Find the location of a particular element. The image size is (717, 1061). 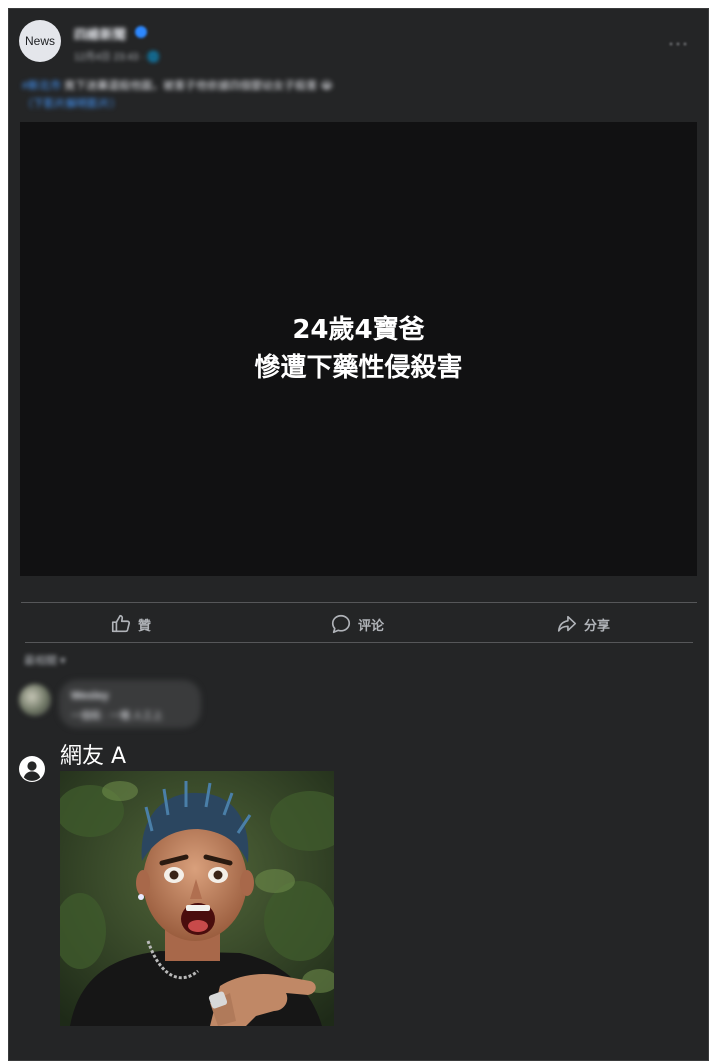

comment-sort-dropdown: 最相關 ▾ is located at coordinates (45, 660).